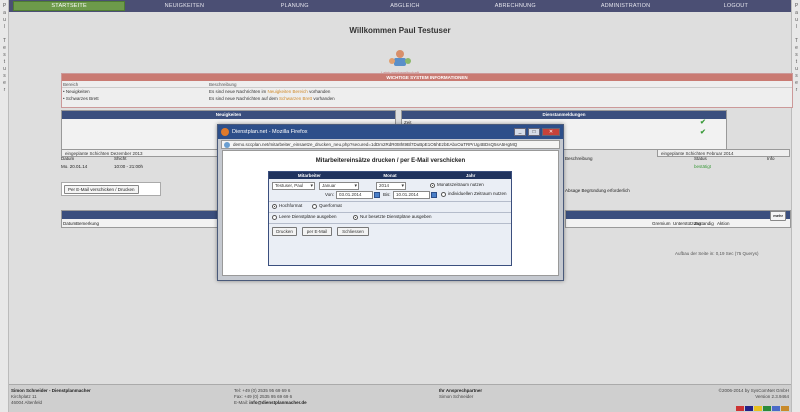 This screenshot has width=800, height=412. Describe the element at coordinates (101, 189) in the screenshot. I see `email-print-button: Per E-Mail verschicken / Drucken` at that location.